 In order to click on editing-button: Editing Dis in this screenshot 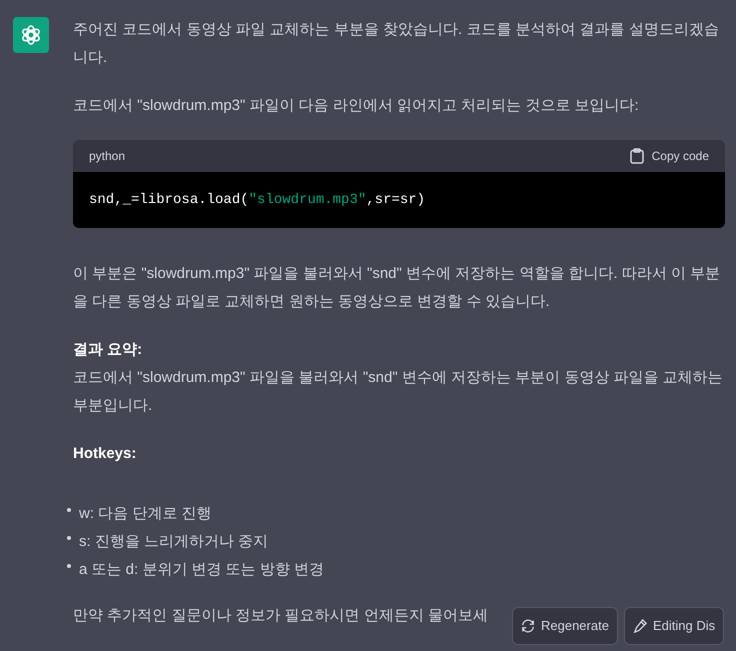, I will do `click(674, 626)`.